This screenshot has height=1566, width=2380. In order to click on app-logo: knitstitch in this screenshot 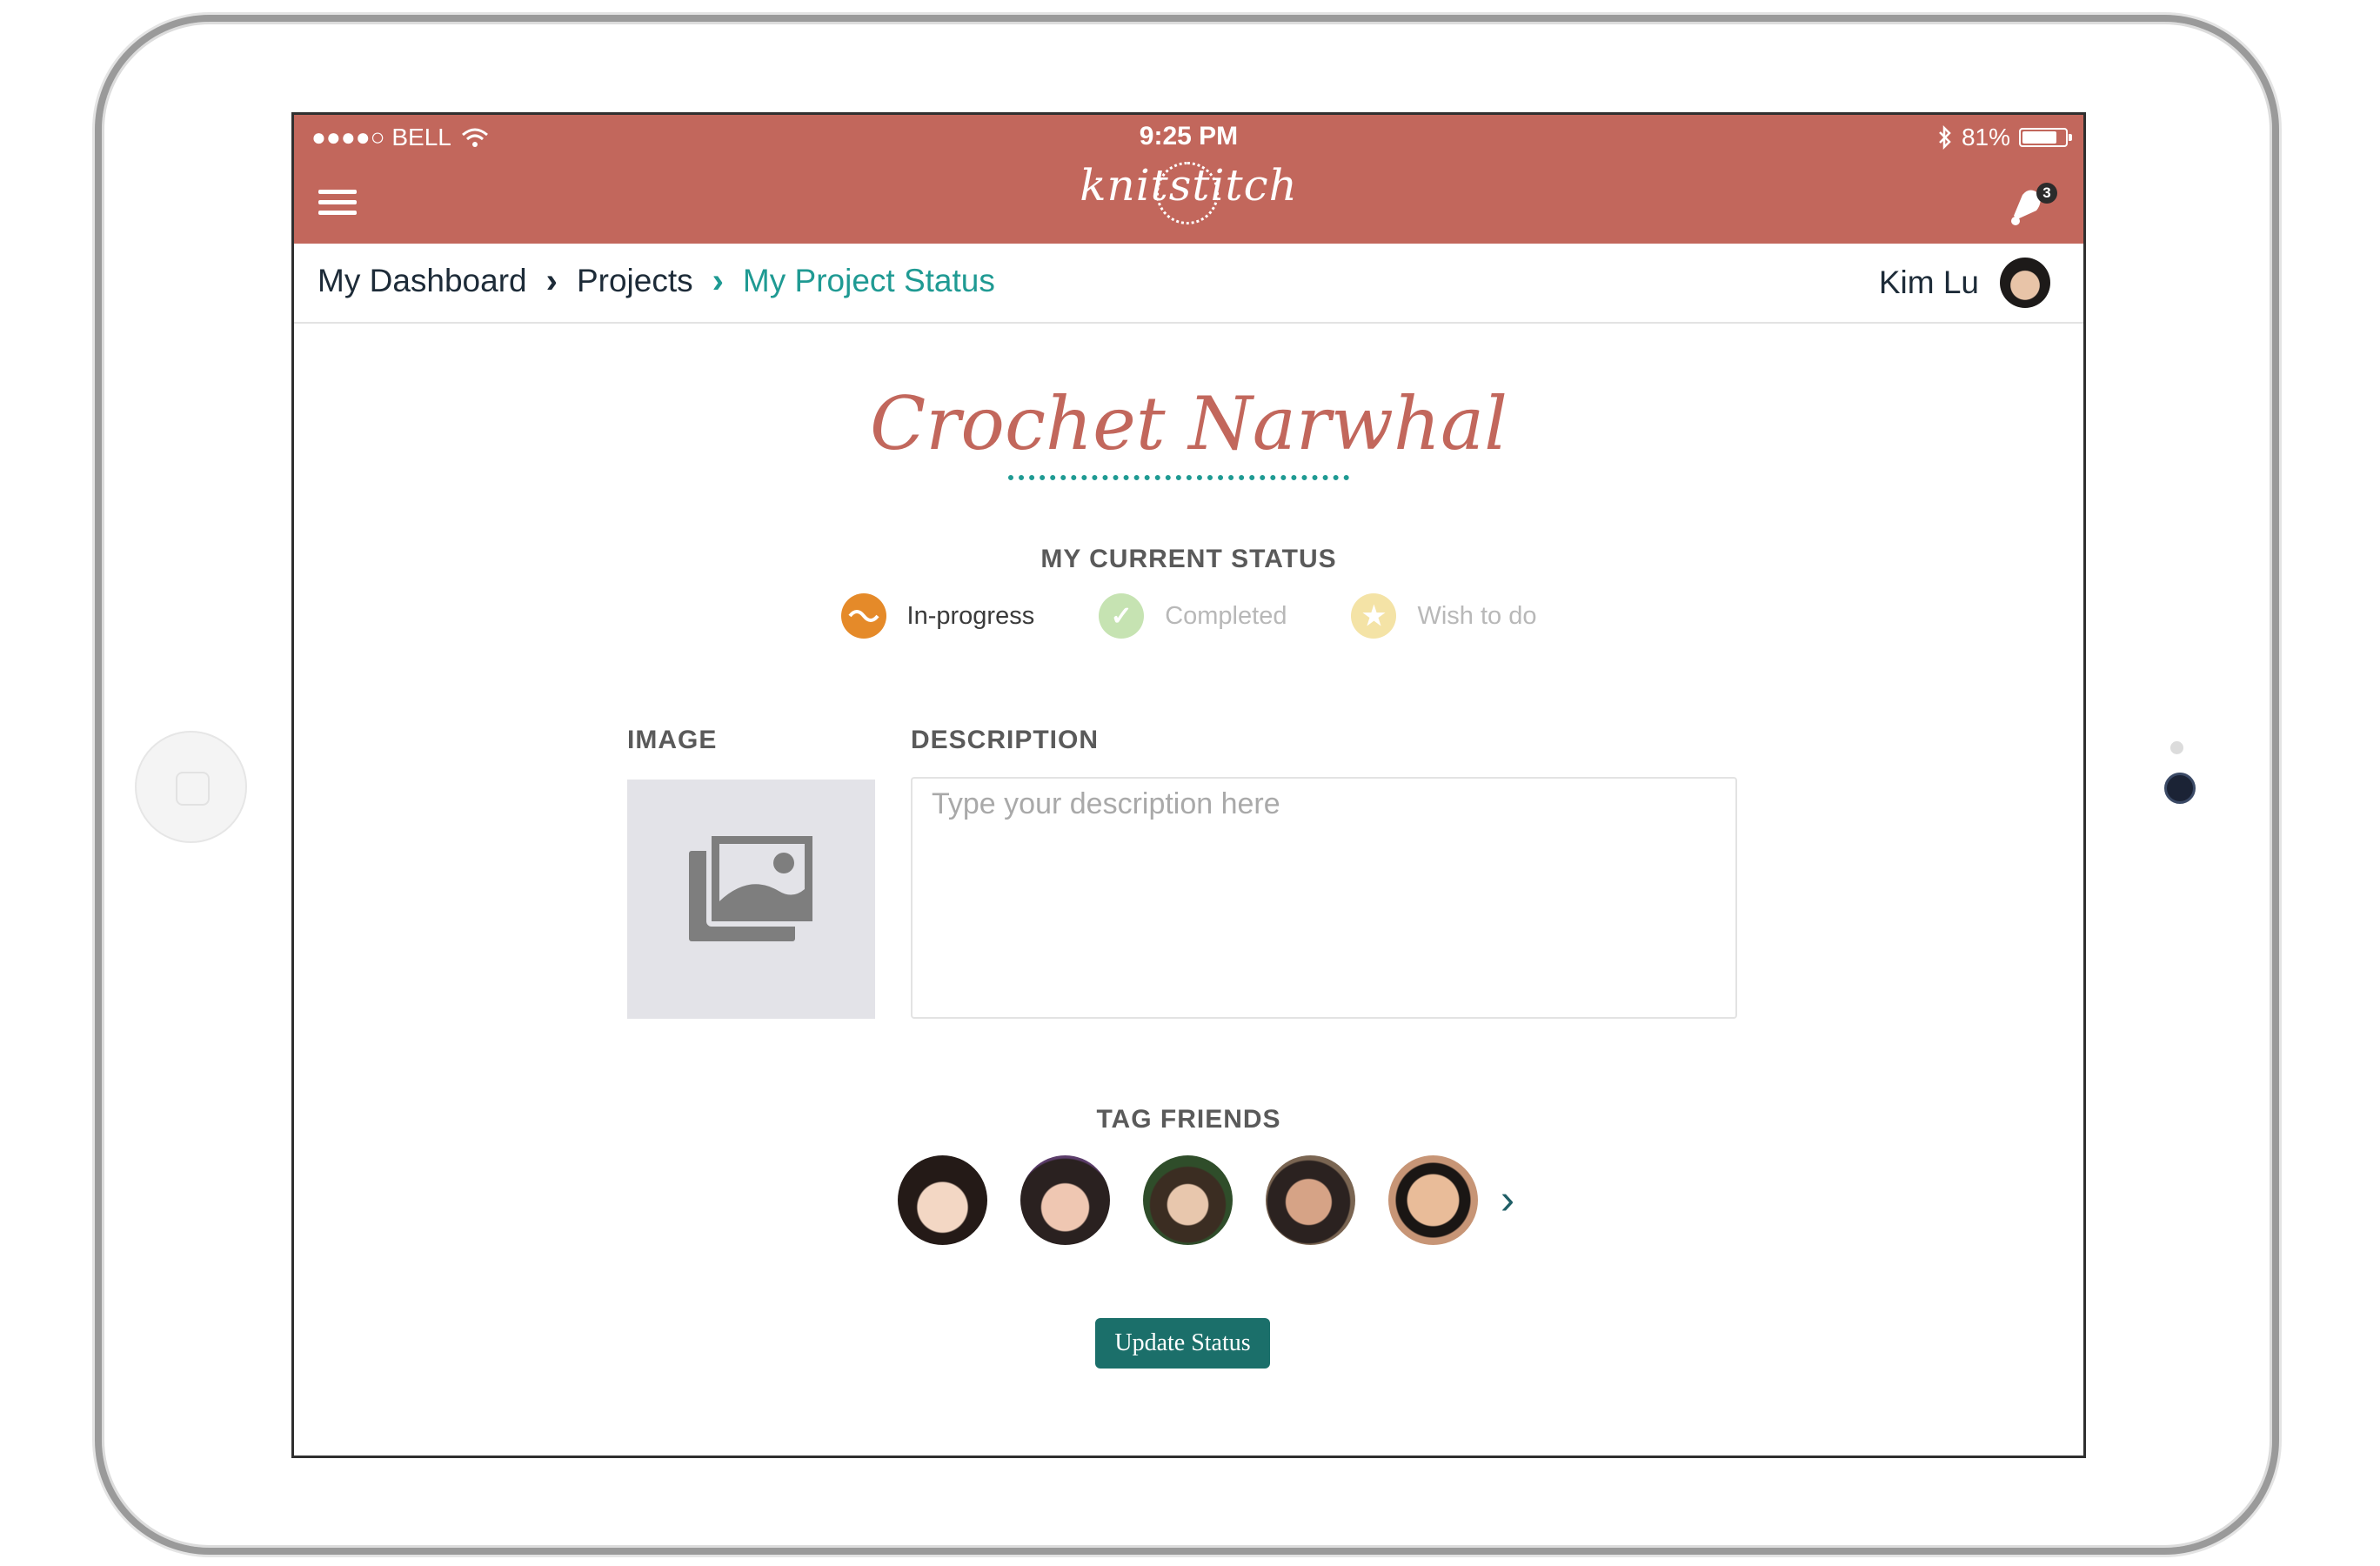, I will do `click(1189, 185)`.